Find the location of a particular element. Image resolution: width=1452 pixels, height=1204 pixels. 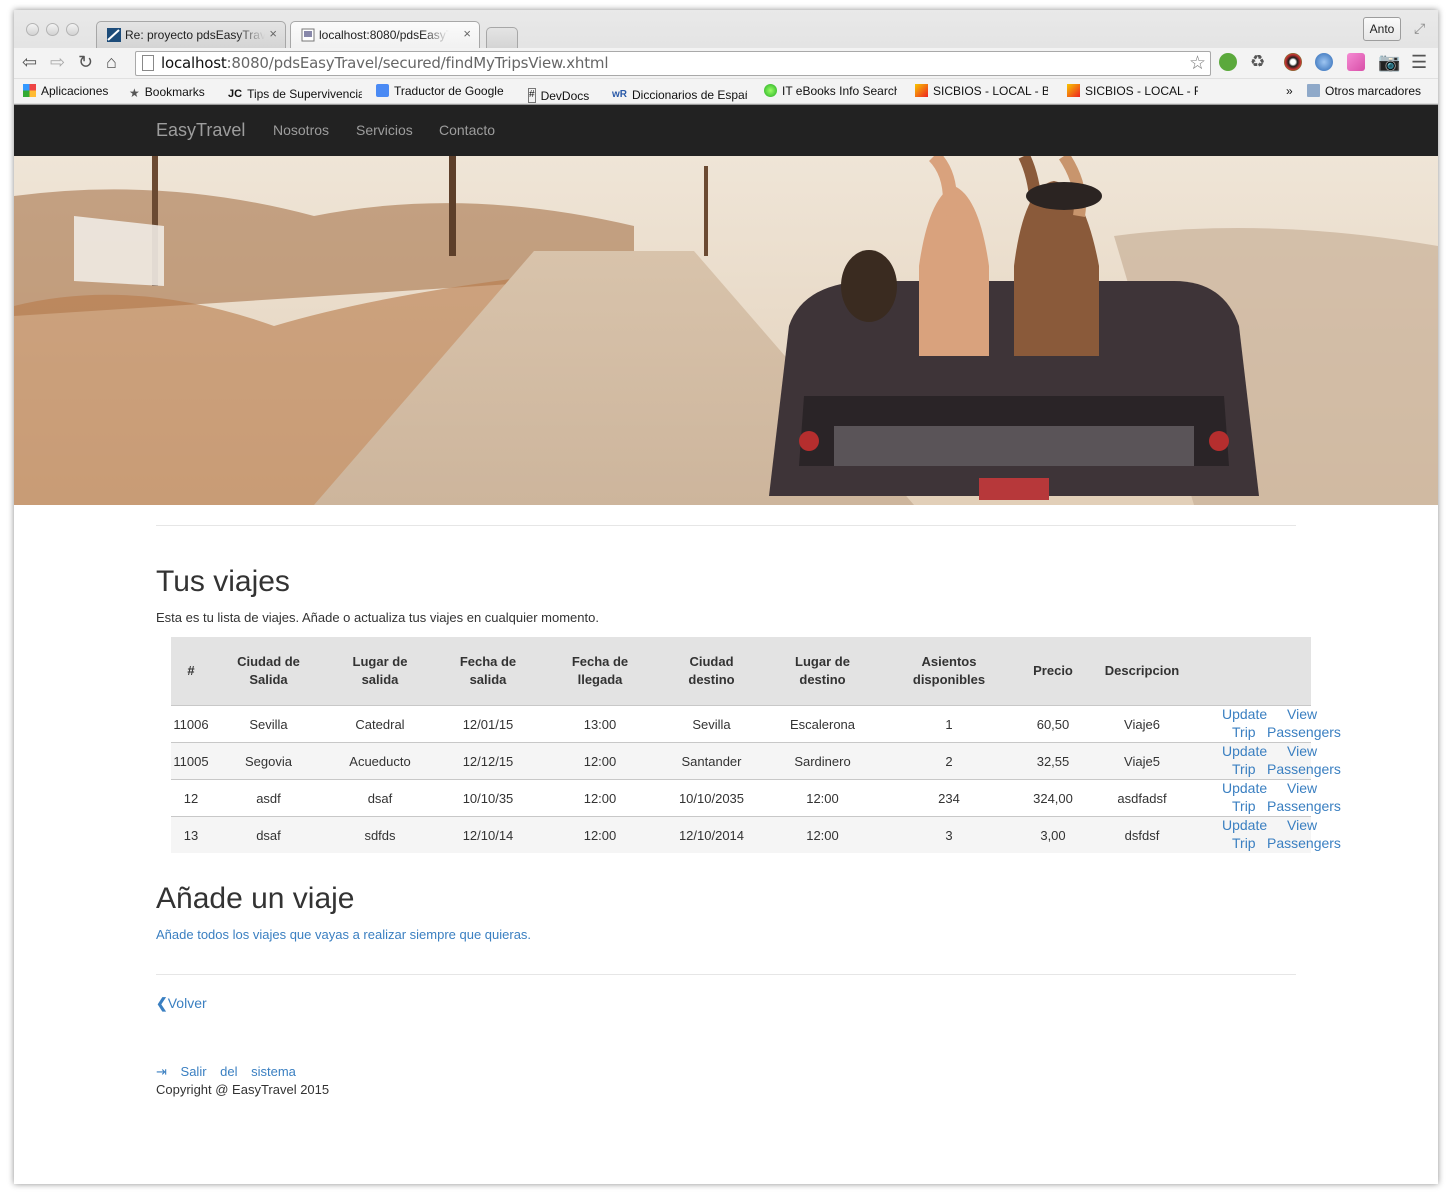

nav-contacto: Contacto is located at coordinates (467, 130).